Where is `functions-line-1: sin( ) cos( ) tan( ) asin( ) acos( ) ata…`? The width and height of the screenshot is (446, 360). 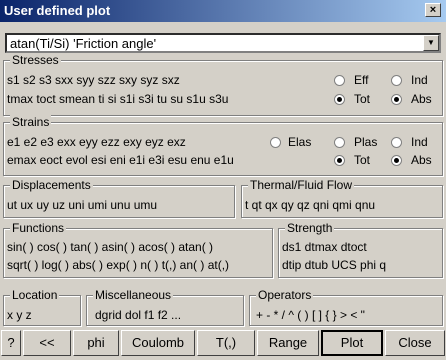 functions-line-1: sin( ) cos( ) tan( ) asin( ) acos( ) ata… is located at coordinates (110, 247).